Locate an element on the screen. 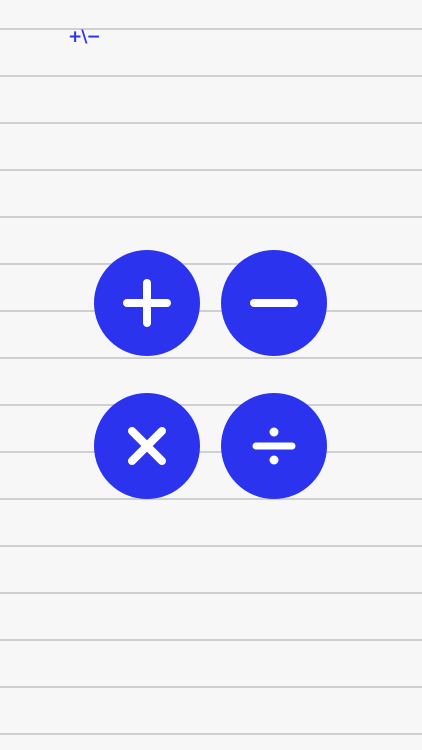  divide-icon is located at coordinates (274, 446).